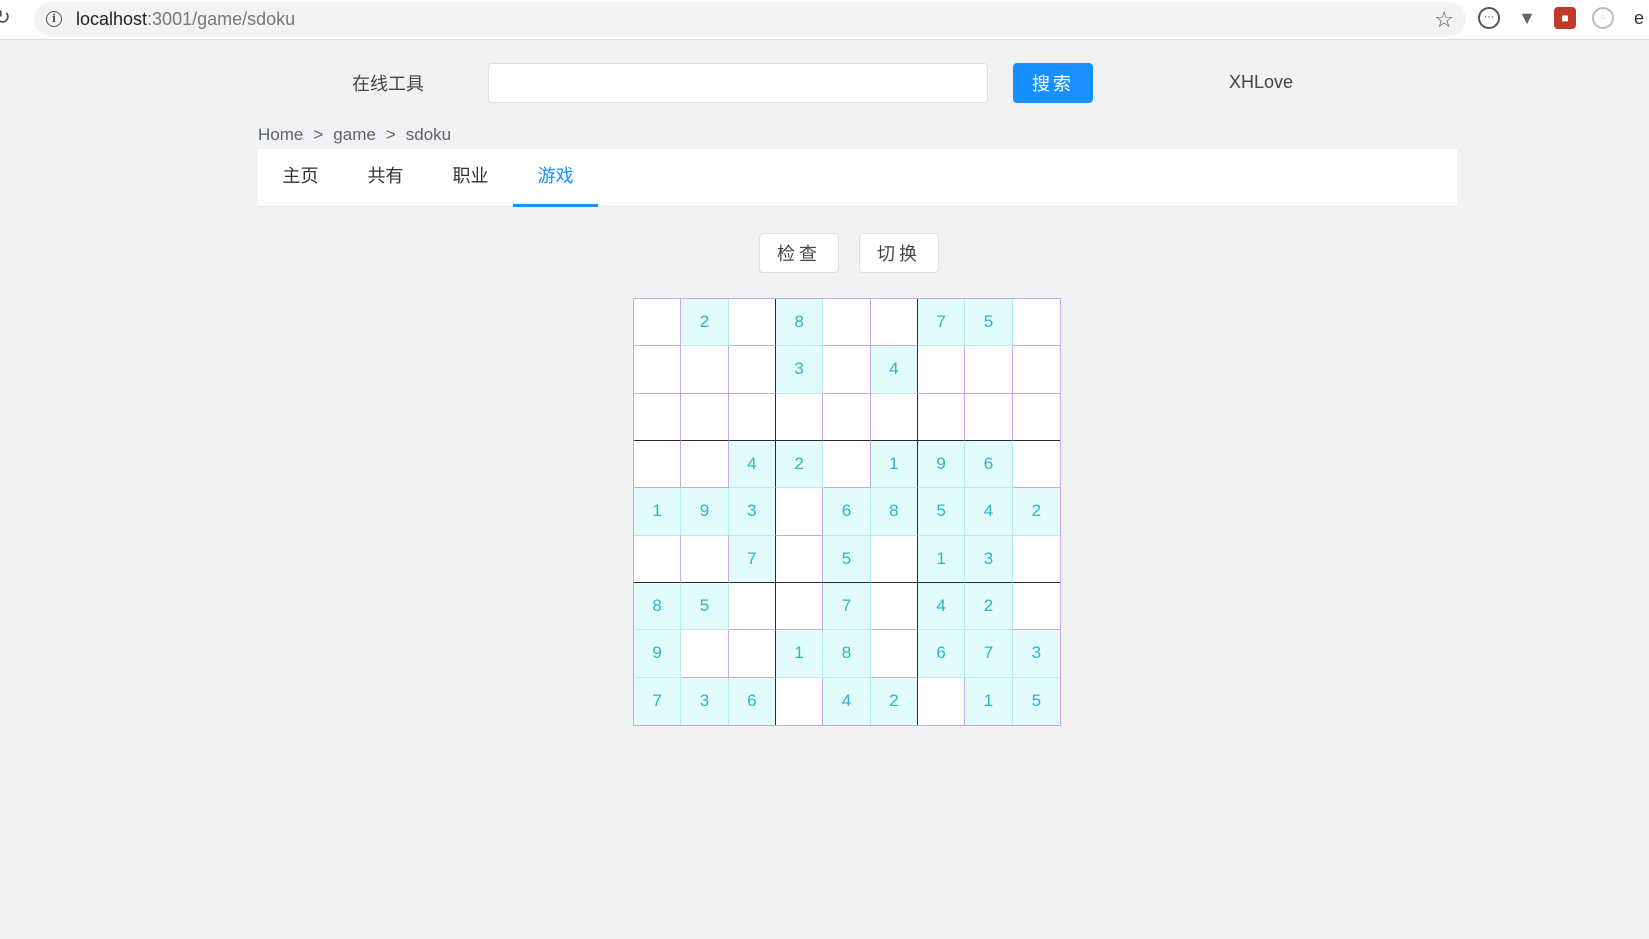  What do you see at coordinates (354, 134) in the screenshot?
I see `breadcrumb-game: game` at bounding box center [354, 134].